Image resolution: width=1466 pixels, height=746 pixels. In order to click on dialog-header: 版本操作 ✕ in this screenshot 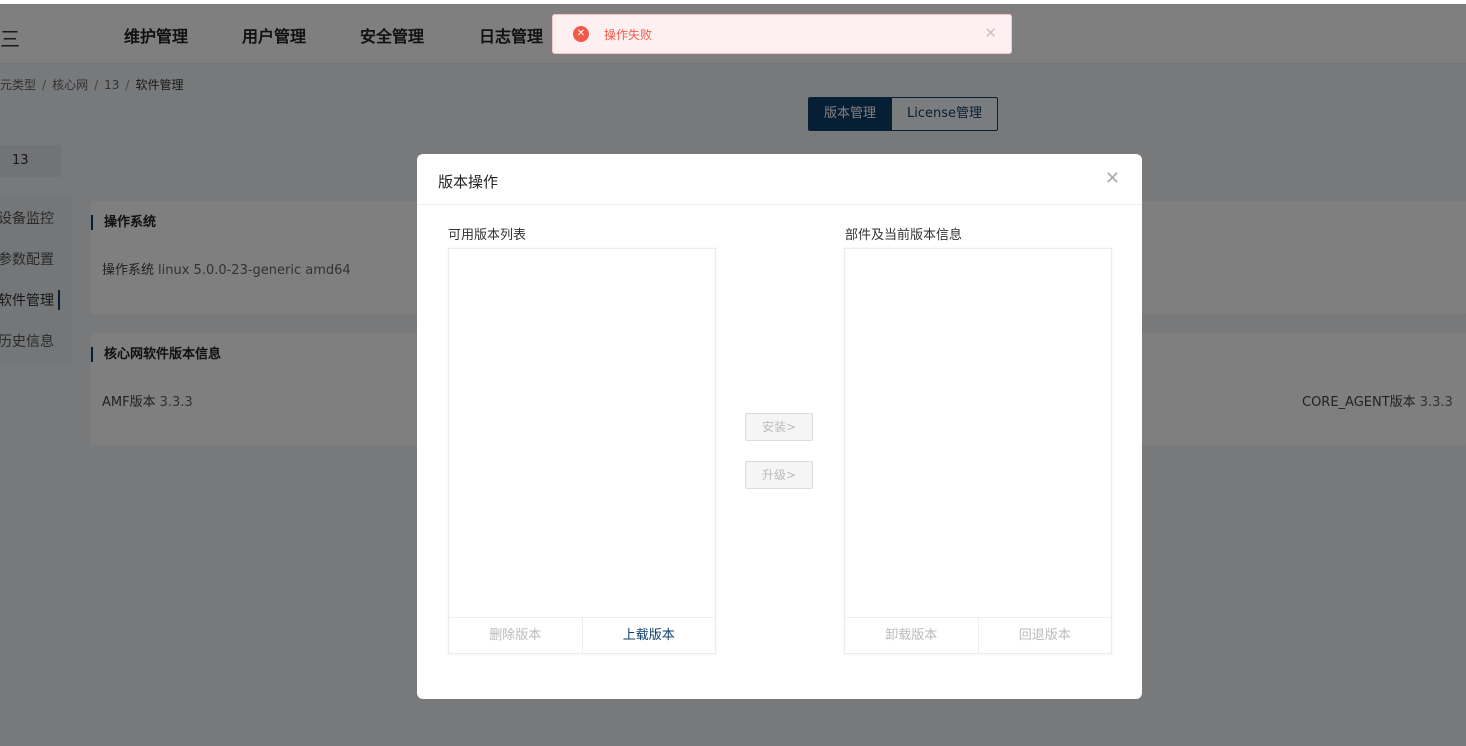, I will do `click(779, 179)`.